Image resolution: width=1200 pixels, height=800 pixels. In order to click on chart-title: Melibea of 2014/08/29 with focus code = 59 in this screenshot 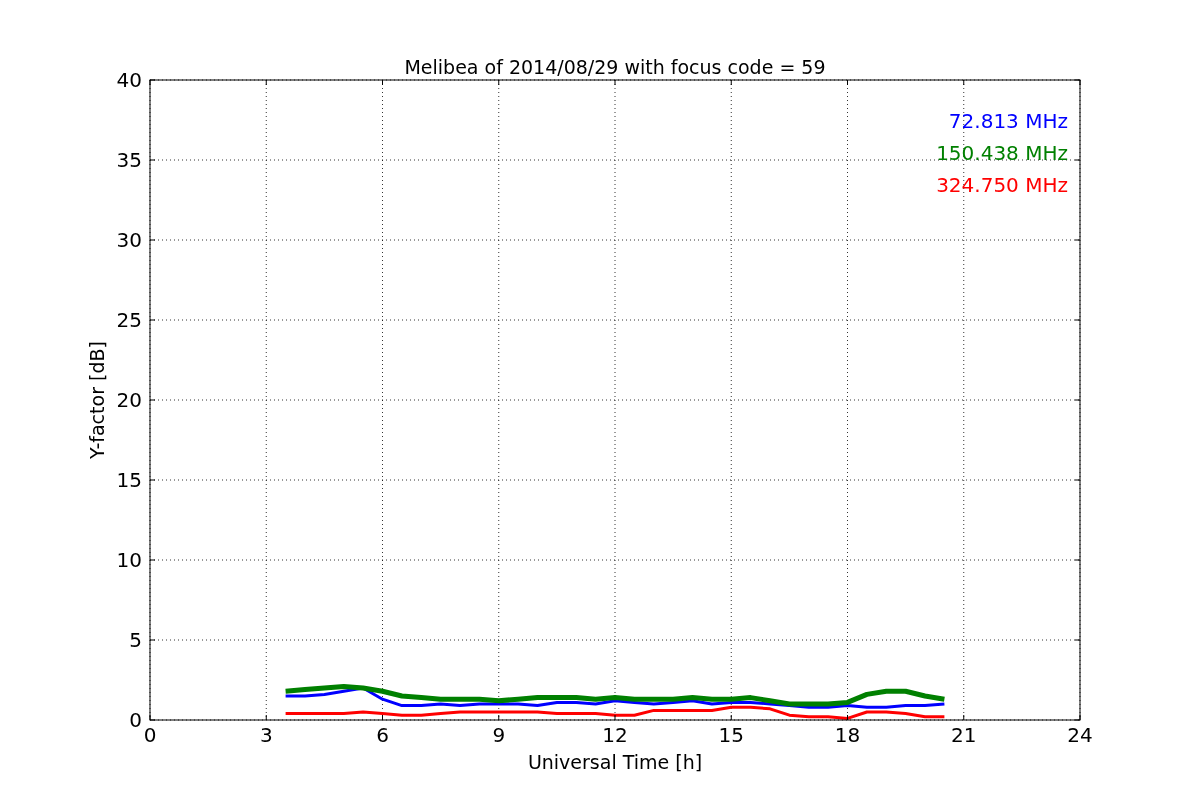, I will do `click(615, 67)`.